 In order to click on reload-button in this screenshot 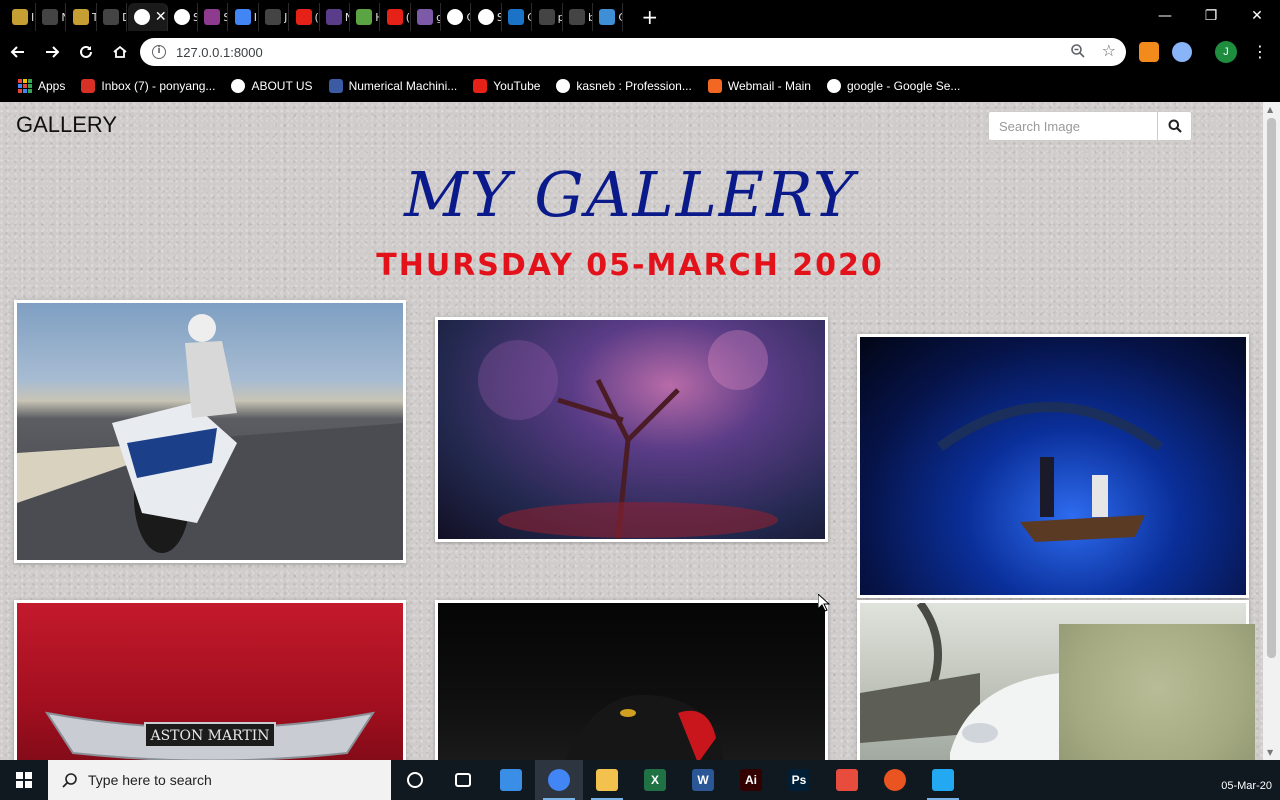, I will do `click(86, 52)`.